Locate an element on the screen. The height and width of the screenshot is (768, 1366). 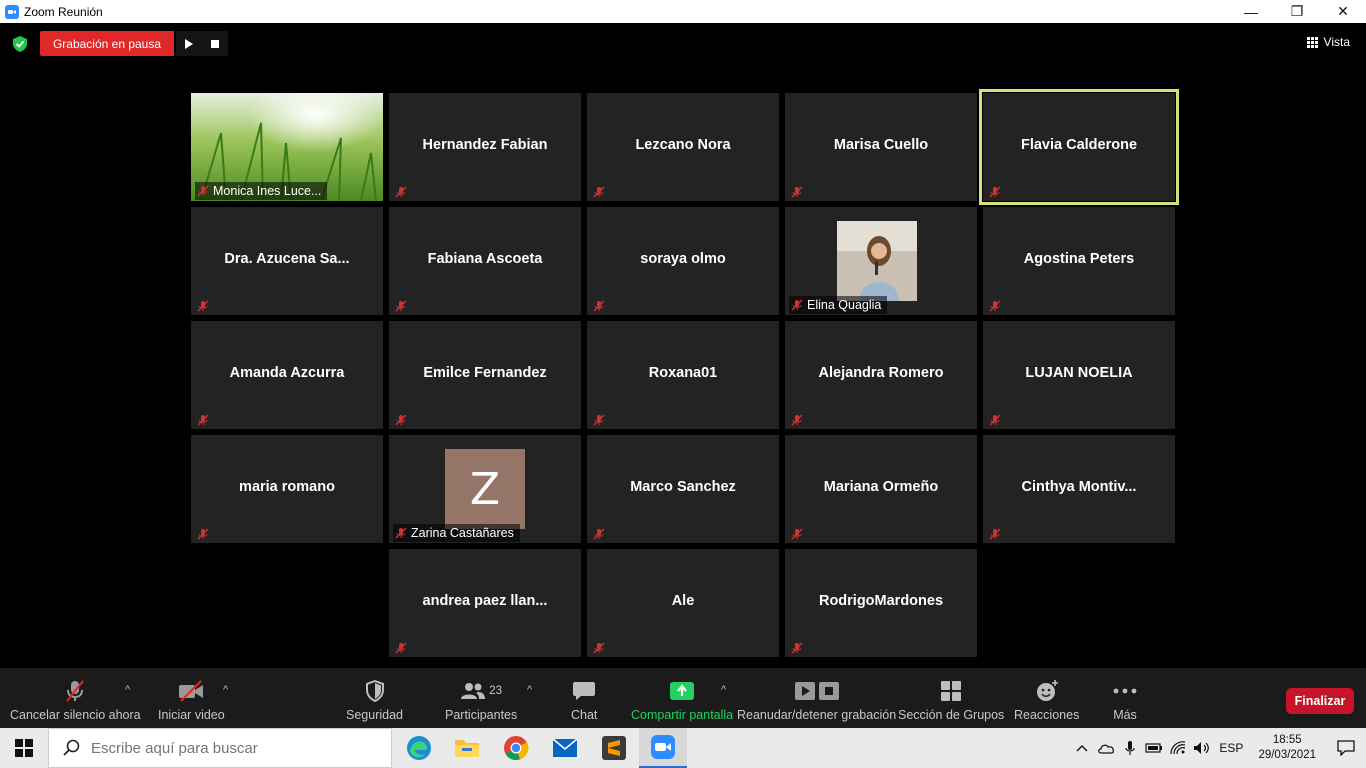
participant-tile: Amanda Azcurra is located at coordinates (287, 375).